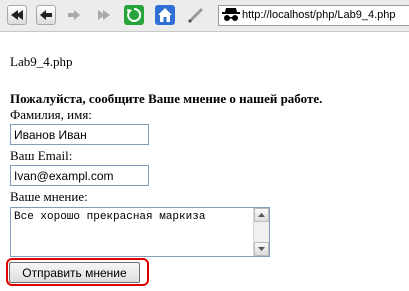 The image size is (409, 291). I want to click on email-label: Ваш Email:, so click(41, 155).